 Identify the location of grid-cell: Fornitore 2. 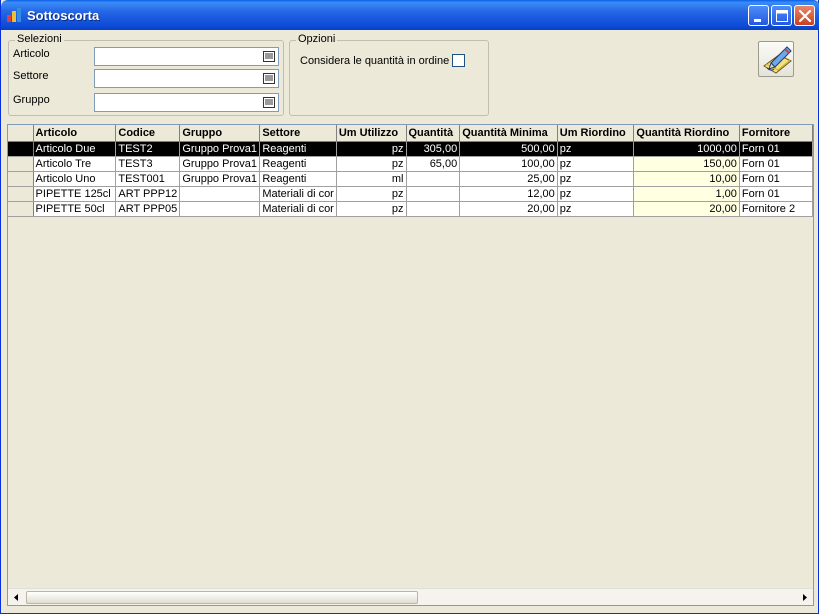
(776, 209).